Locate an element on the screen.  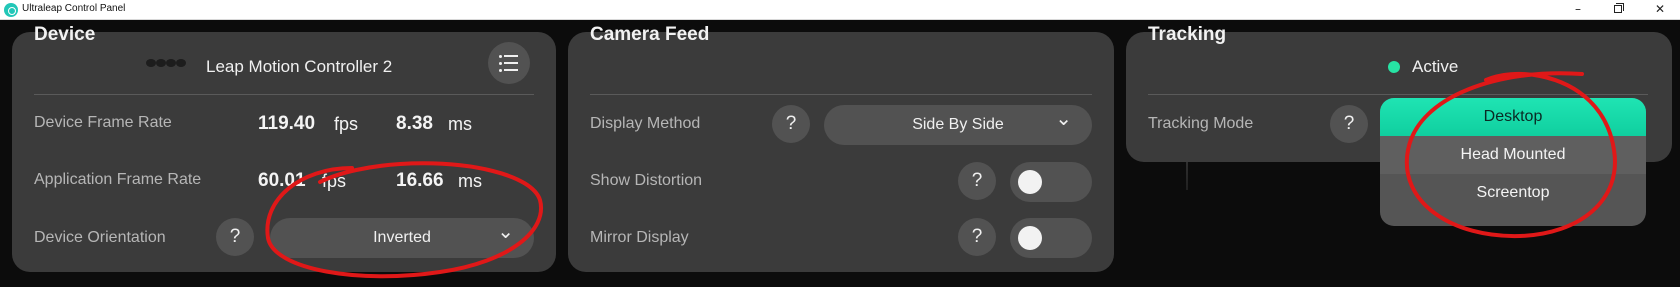
device-fps-unit: fps is located at coordinates (346, 124).